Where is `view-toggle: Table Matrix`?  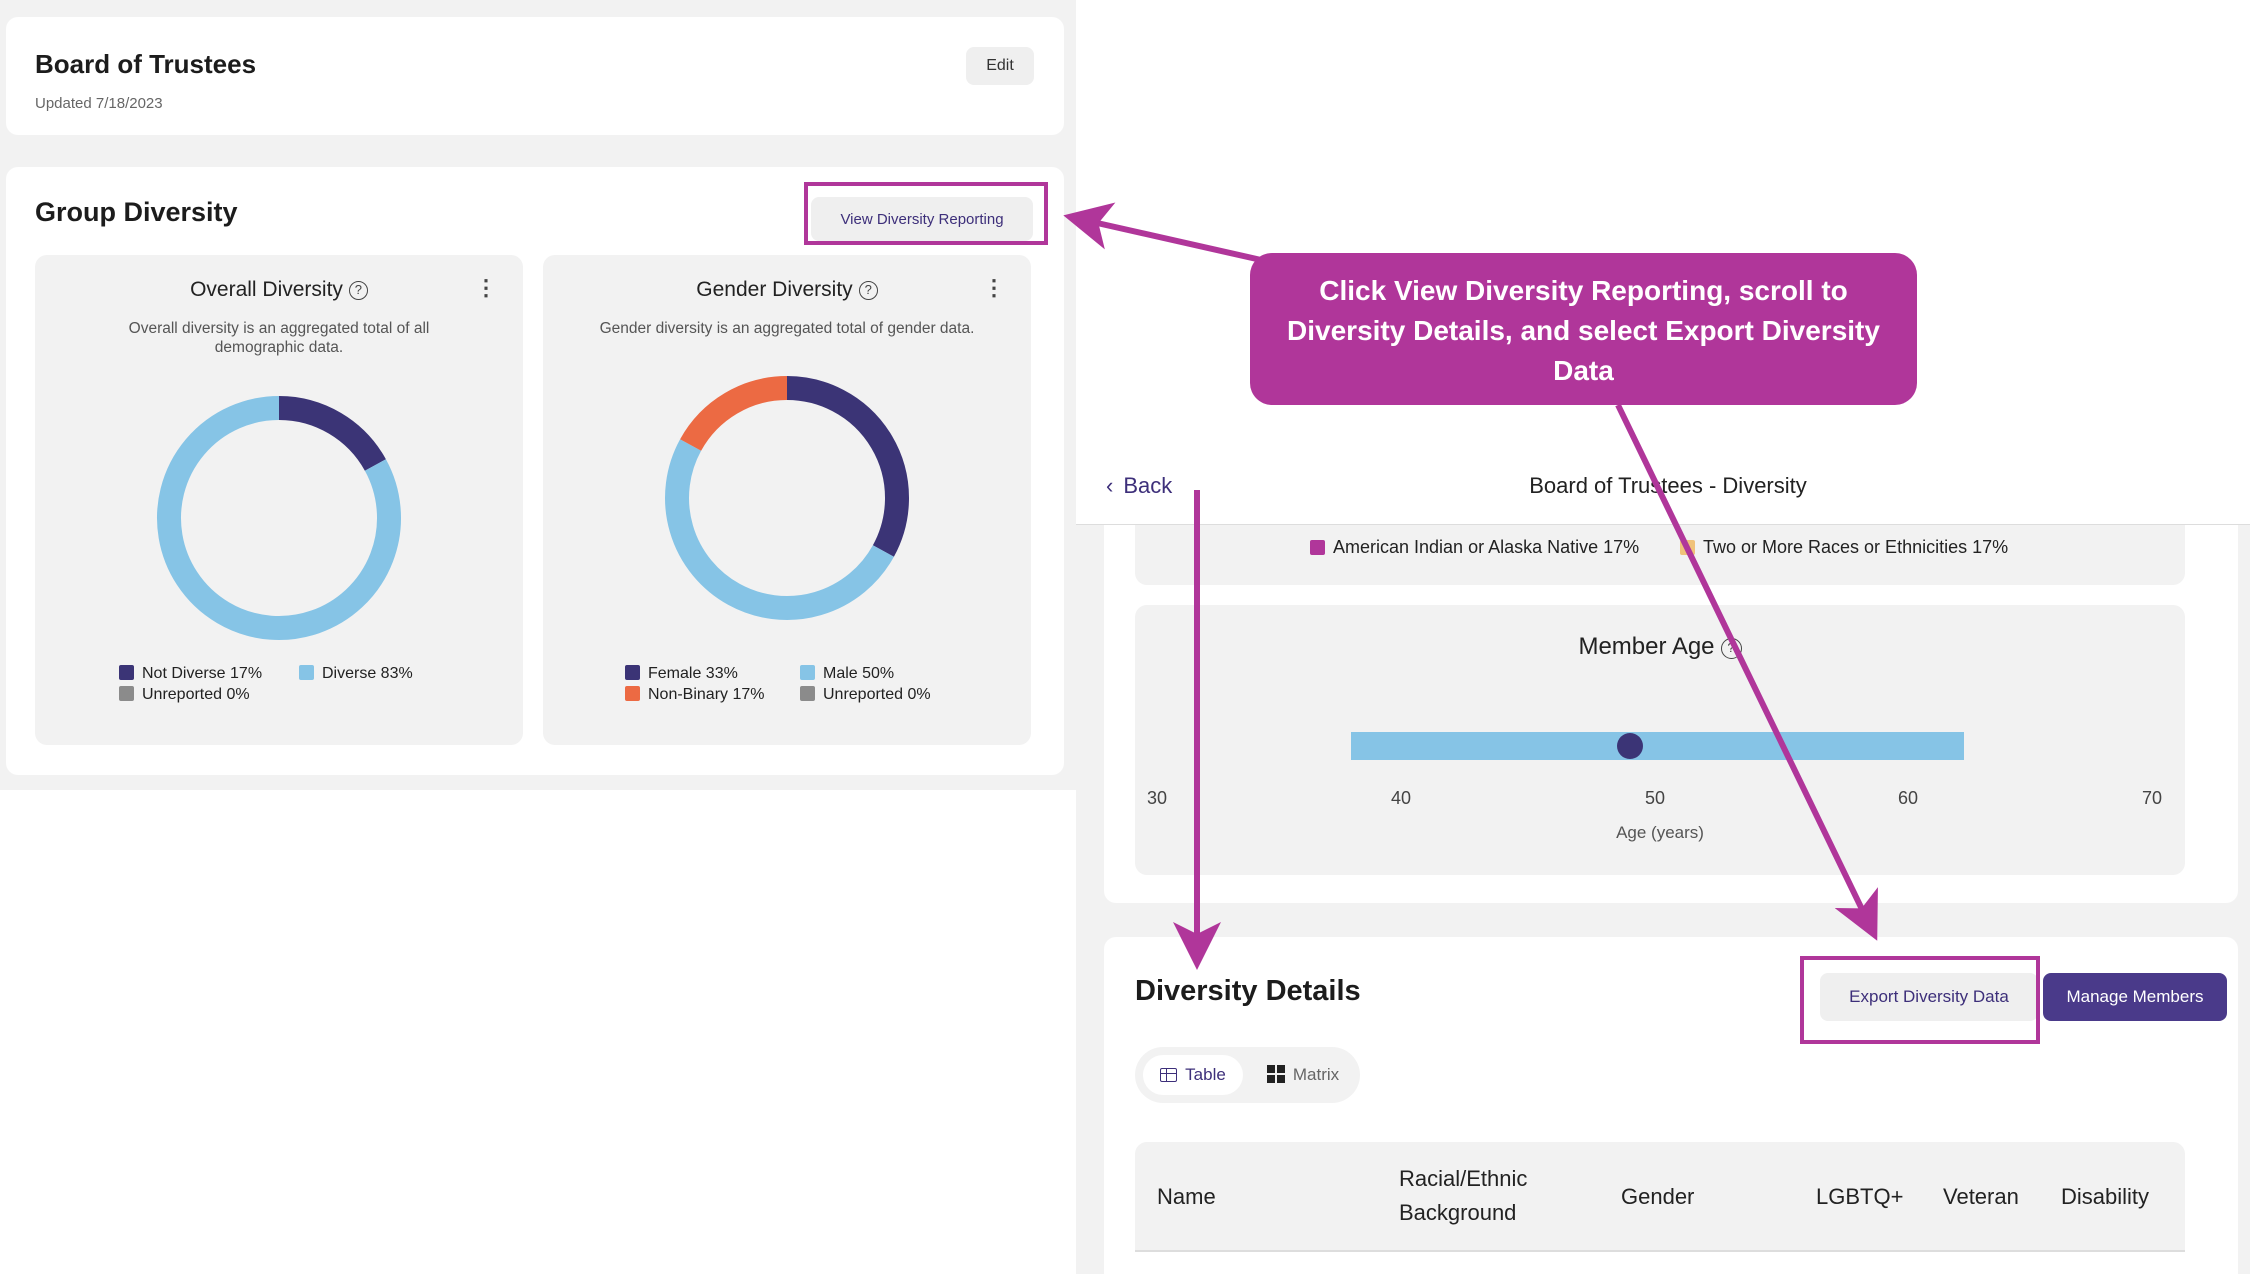 view-toggle: Table Matrix is located at coordinates (1247, 1075).